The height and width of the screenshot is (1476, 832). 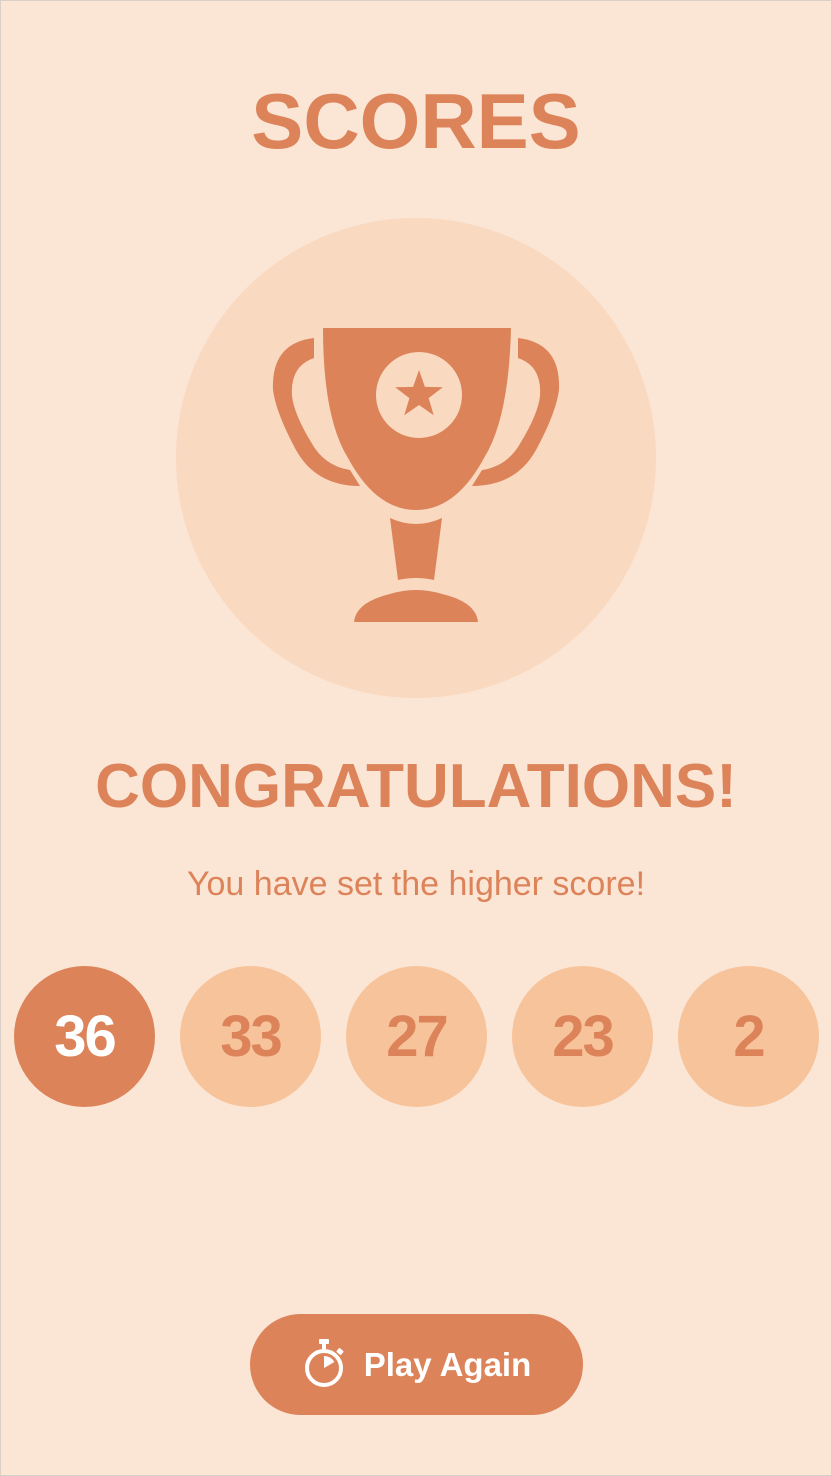 I want to click on score-bubble-5: 2, so click(x=748, y=1036).